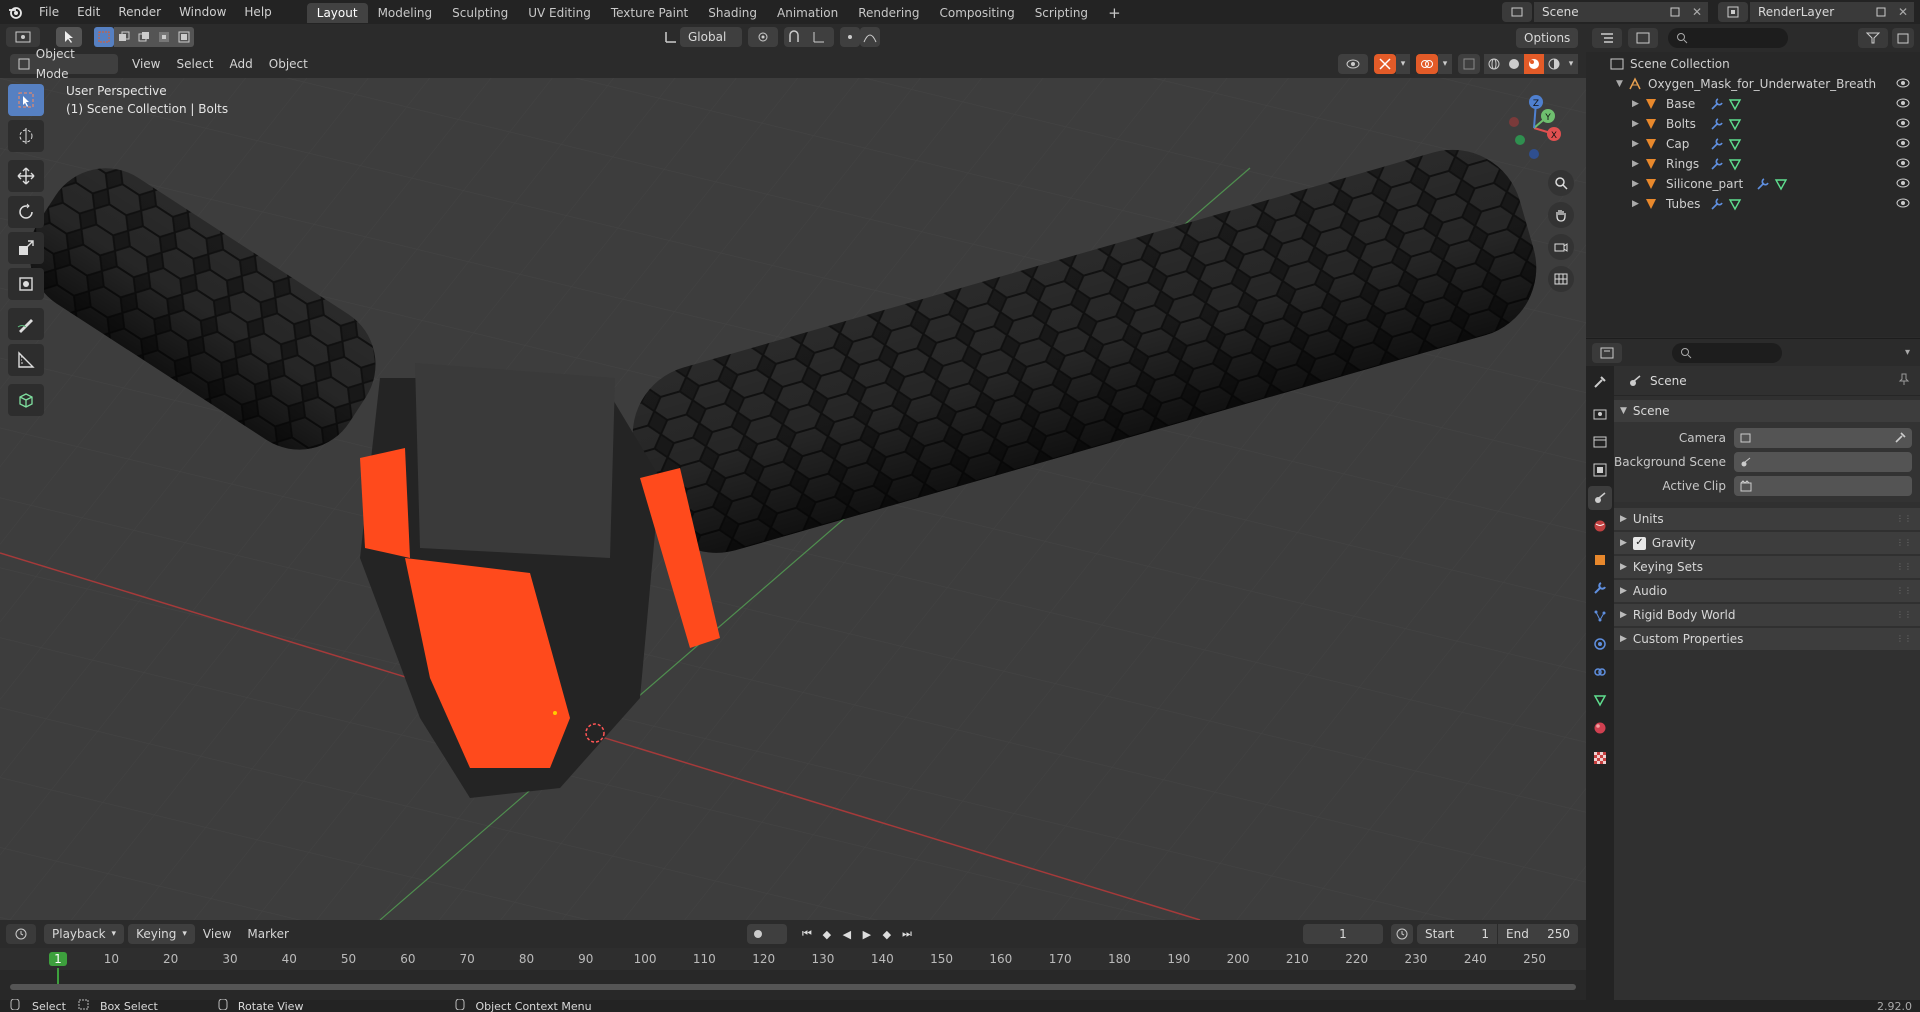 This screenshot has width=1920, height=1012. Describe the element at coordinates (1767, 591) in the screenshot. I see `subpanel-audio: ▶ Audio ⋮⋮` at that location.